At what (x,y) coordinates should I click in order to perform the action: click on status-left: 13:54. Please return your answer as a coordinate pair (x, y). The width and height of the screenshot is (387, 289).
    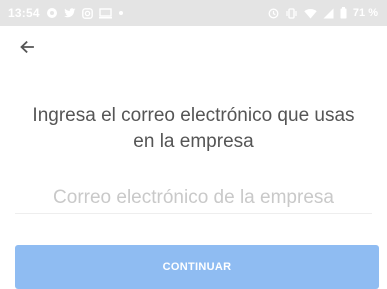
    Looking at the image, I should click on (66, 13).